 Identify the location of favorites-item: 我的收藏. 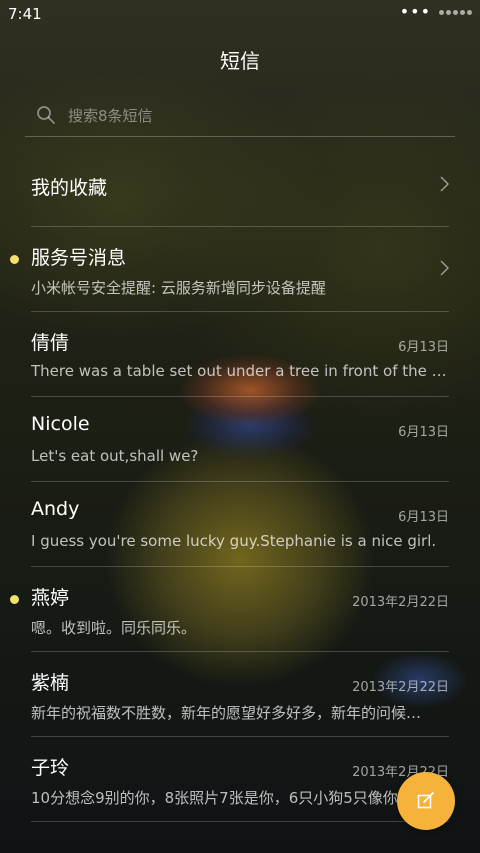
(240, 185).